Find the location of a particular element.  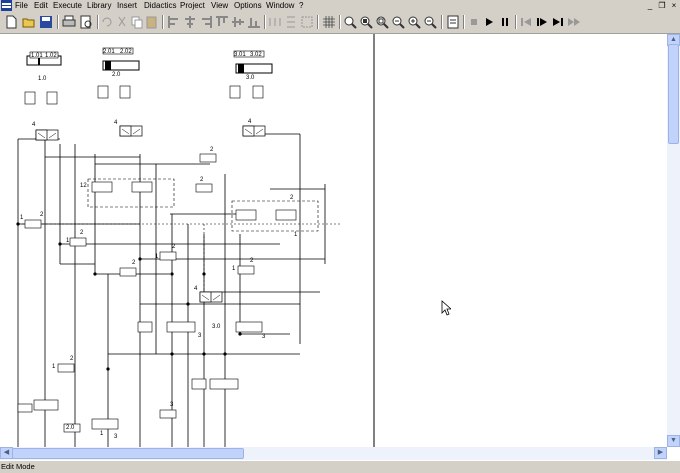

copy-icon is located at coordinates (137, 22).